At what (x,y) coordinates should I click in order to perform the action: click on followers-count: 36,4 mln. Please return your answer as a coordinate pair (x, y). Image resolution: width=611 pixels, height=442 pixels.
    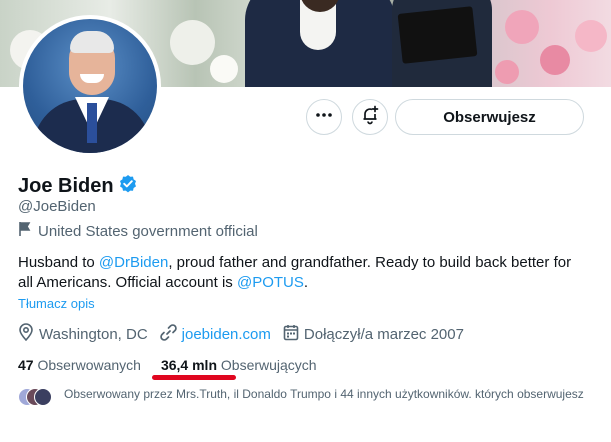
    Looking at the image, I should click on (188, 365).